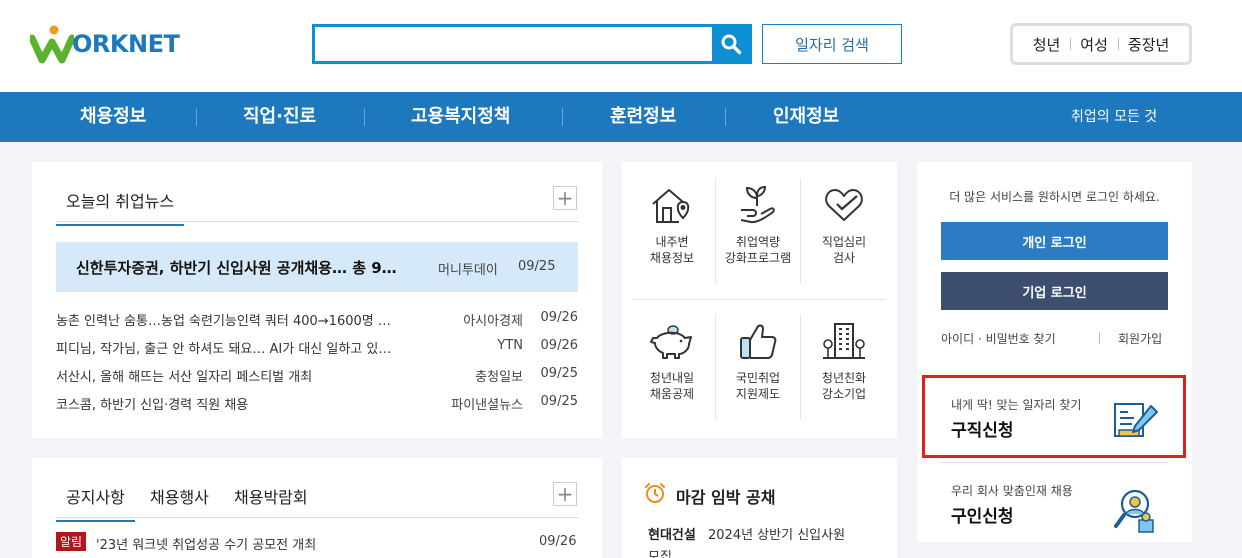  I want to click on nav-all-about-employment: 취업의 모든 것, so click(1114, 117).